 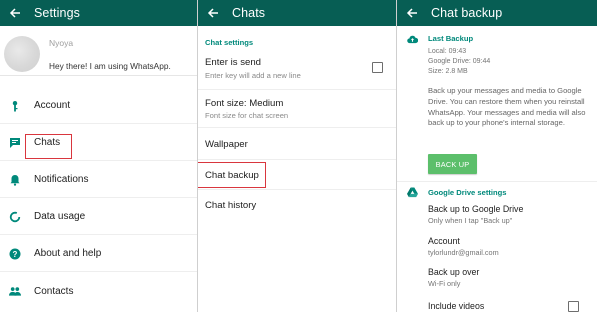 What do you see at coordinates (470, 220) in the screenshot?
I see `backup-to-drive-value: Only when I tap "Back up"` at bounding box center [470, 220].